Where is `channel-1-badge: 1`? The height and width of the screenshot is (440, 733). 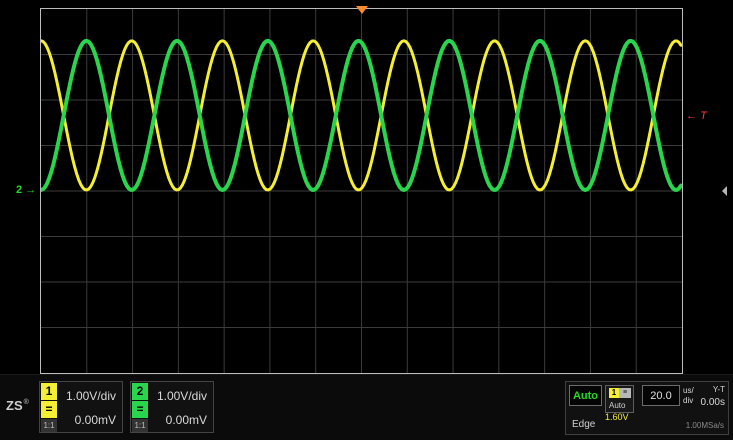 channel-1-badge: 1 is located at coordinates (49, 391).